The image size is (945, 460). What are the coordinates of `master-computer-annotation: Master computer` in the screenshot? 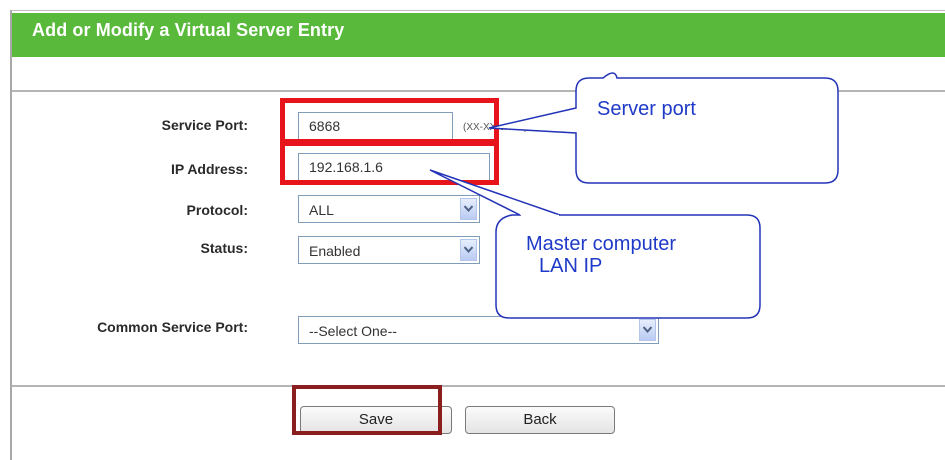 It's located at (601, 244).